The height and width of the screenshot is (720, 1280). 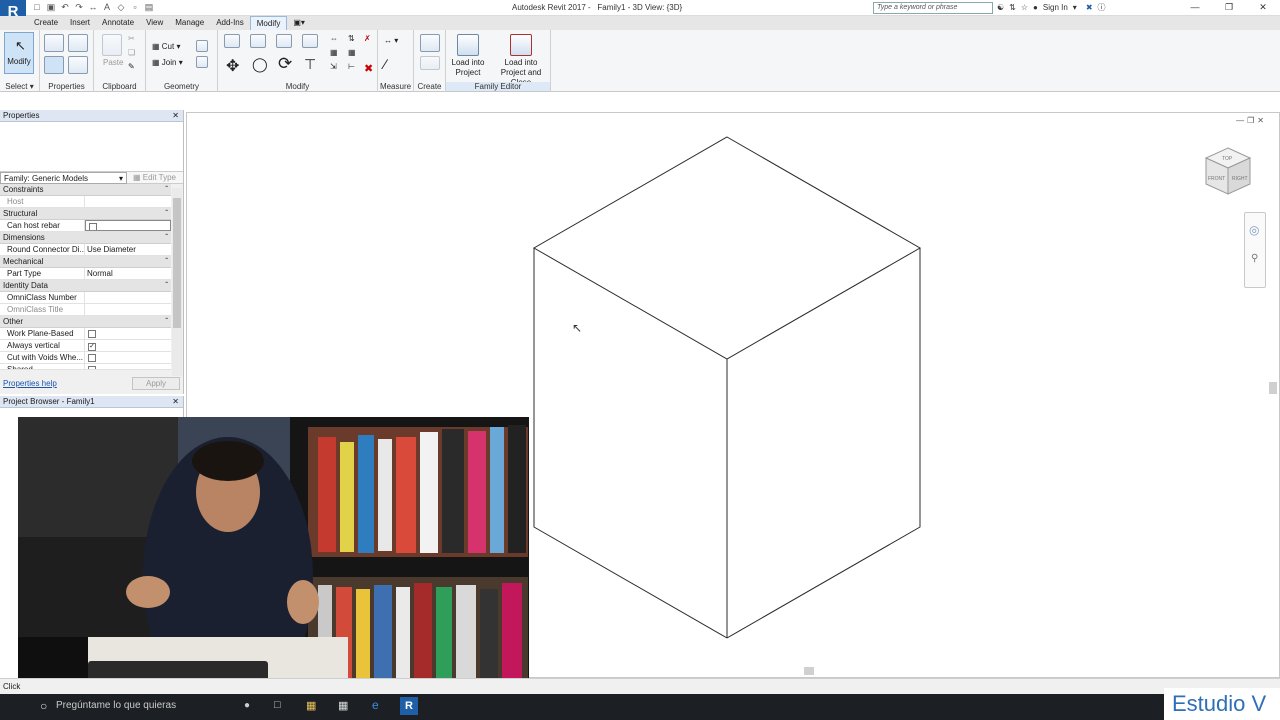 I want to click on task-view-icon: □, so click(x=277, y=705).